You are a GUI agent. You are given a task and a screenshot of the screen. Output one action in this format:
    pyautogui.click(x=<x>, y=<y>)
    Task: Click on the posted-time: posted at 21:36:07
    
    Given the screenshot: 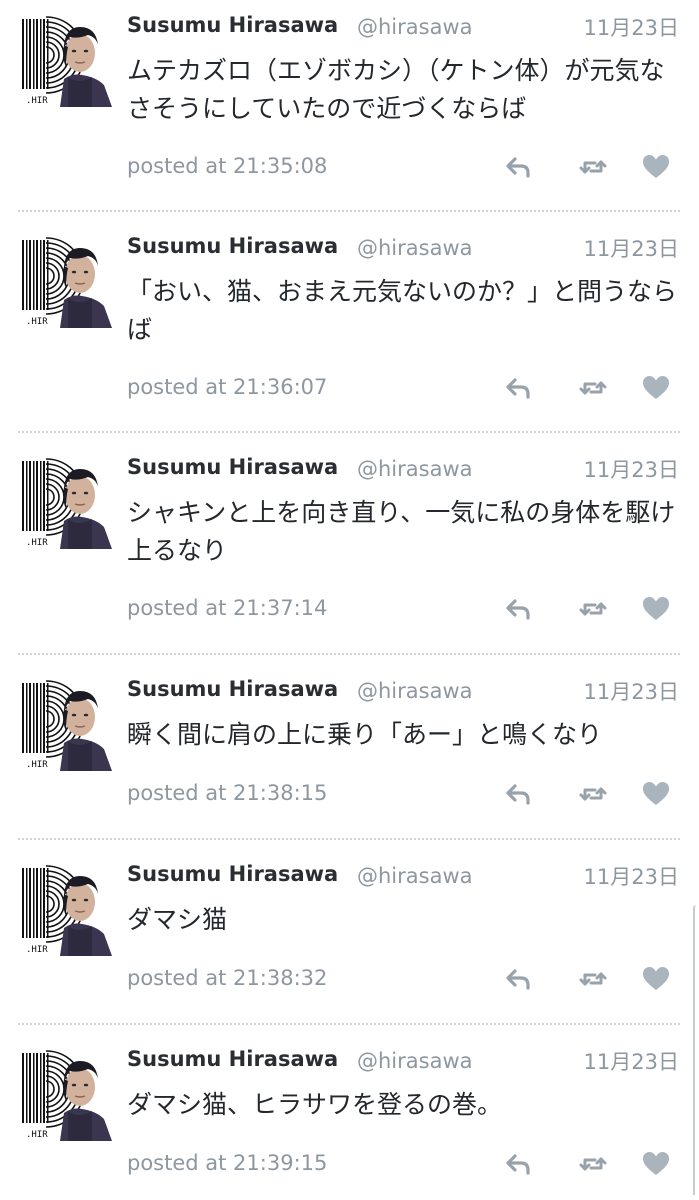 What is the action you would take?
    pyautogui.click(x=227, y=387)
    